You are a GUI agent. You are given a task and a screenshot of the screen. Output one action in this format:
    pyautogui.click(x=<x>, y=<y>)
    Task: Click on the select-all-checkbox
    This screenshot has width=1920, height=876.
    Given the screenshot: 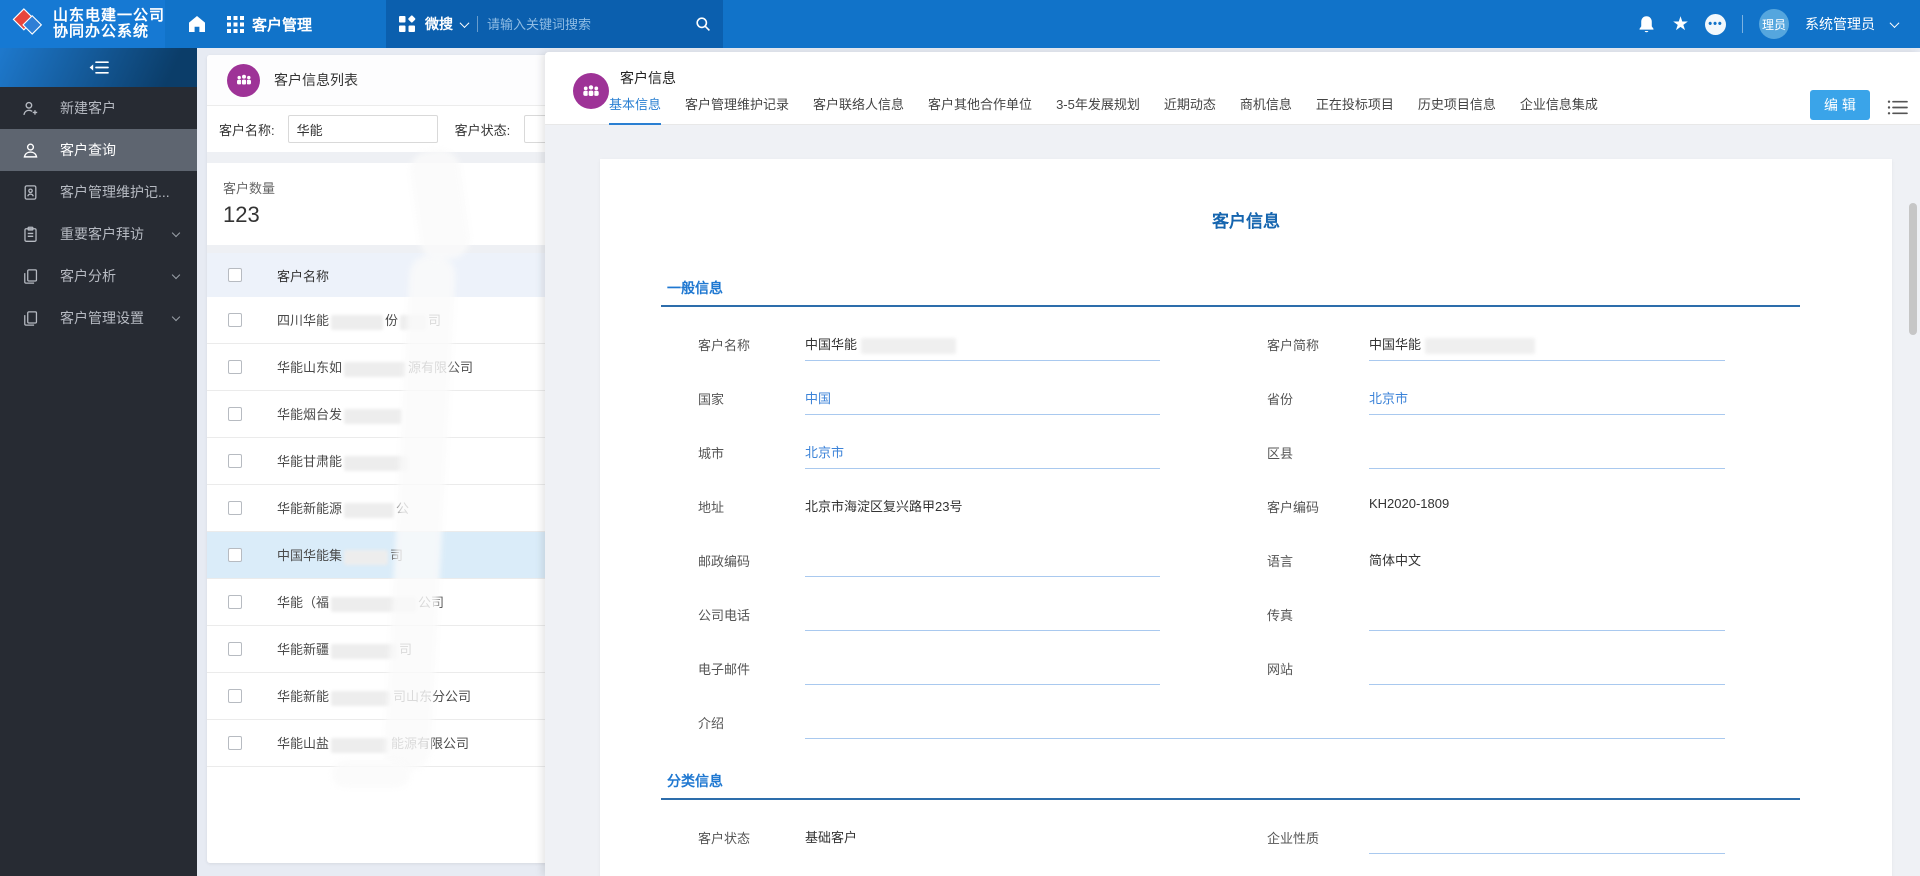 What is the action you would take?
    pyautogui.click(x=235, y=275)
    